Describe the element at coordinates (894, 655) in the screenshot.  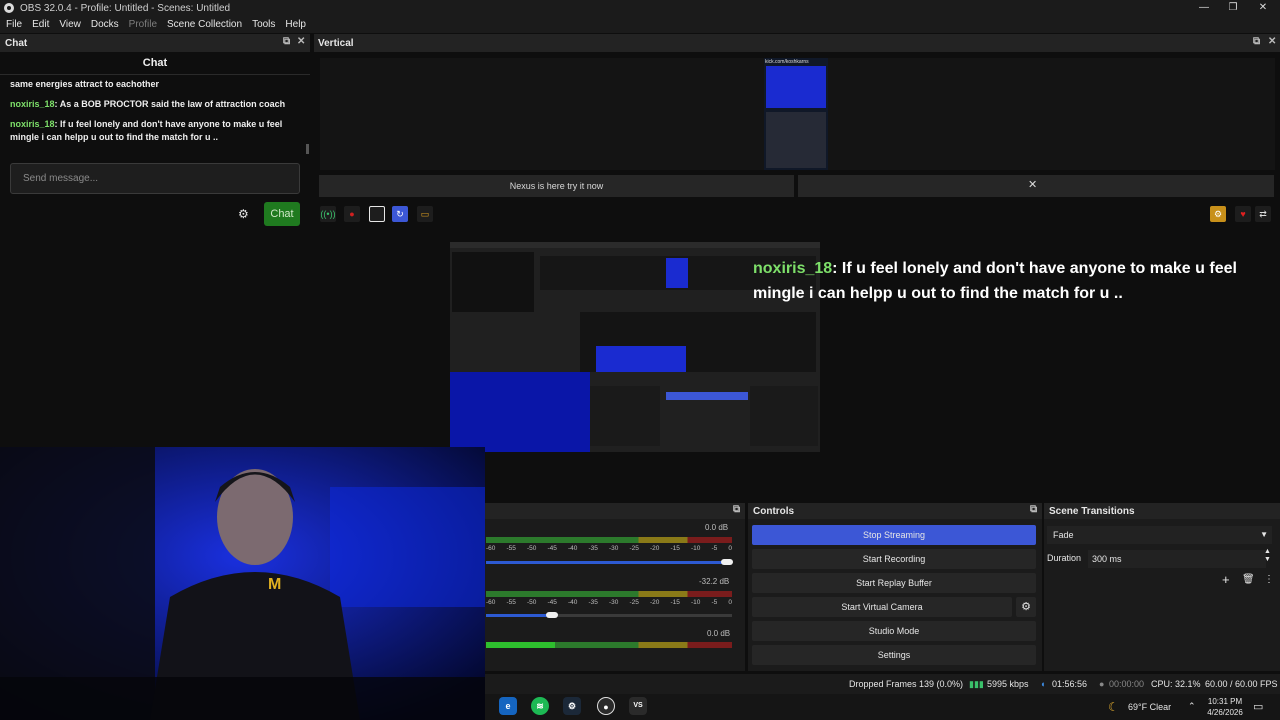
I see `settings-button: Settings` at that location.